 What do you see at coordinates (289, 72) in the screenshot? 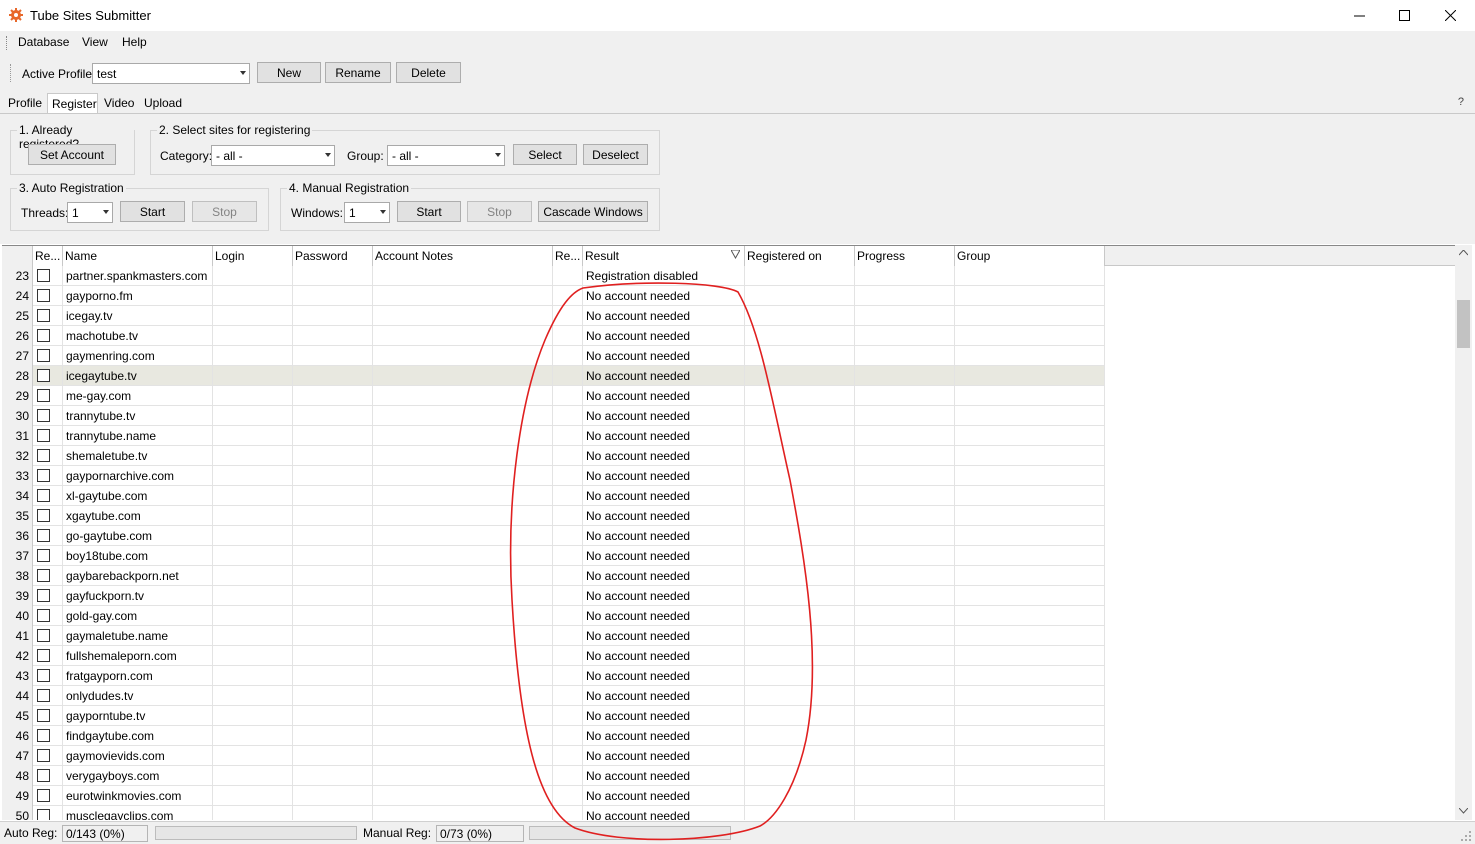
I see `new-profile-button: New` at bounding box center [289, 72].